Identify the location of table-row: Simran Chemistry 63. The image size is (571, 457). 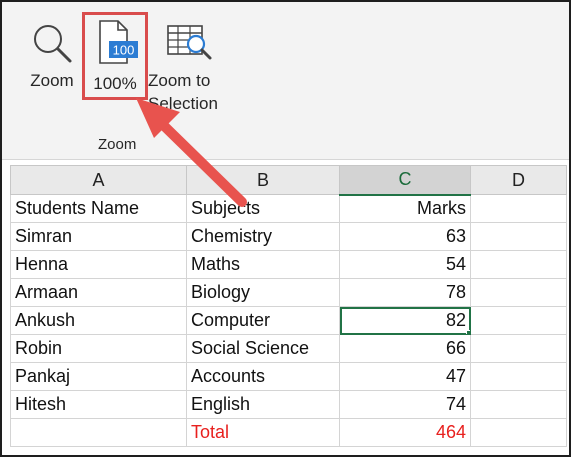
(288, 236).